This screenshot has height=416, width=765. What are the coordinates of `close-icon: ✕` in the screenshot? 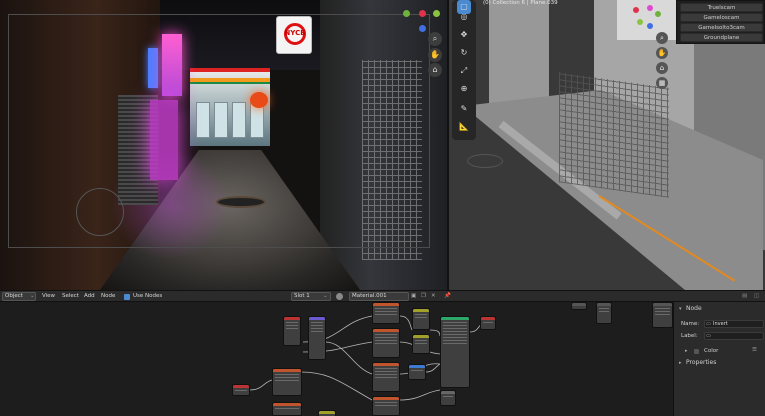 It's located at (433, 296).